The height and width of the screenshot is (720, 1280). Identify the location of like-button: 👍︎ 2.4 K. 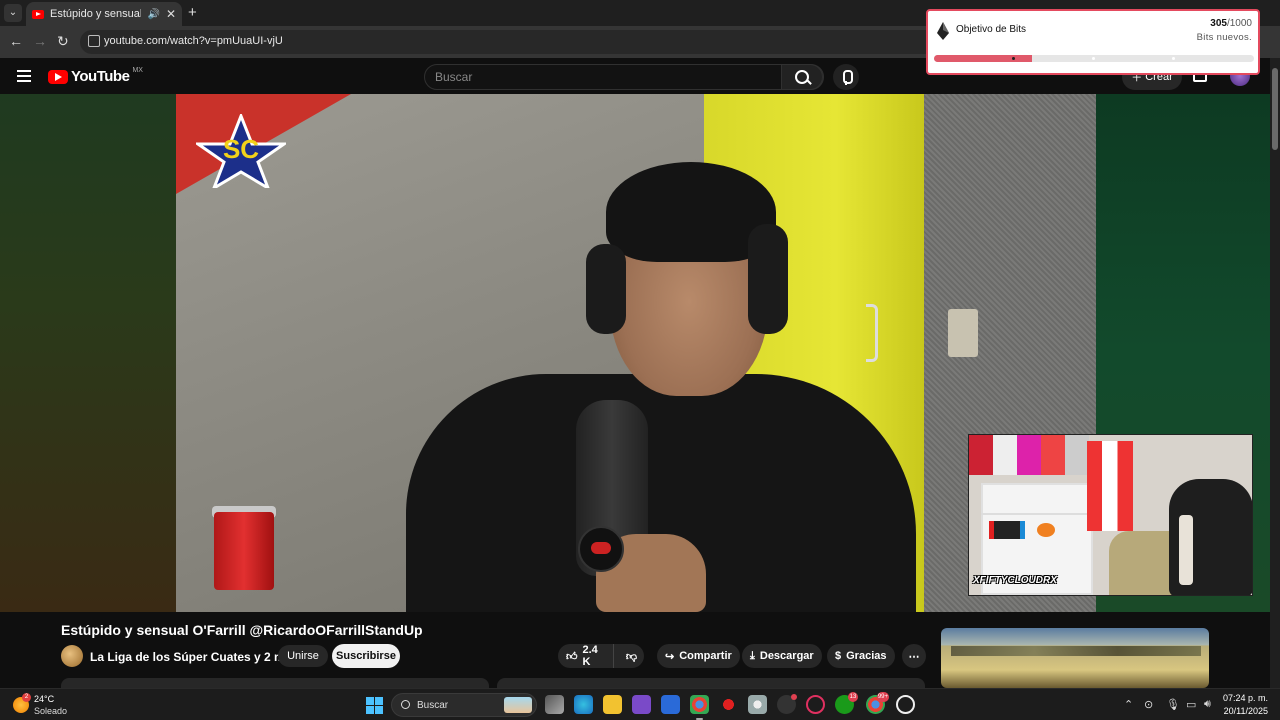
(586, 656).